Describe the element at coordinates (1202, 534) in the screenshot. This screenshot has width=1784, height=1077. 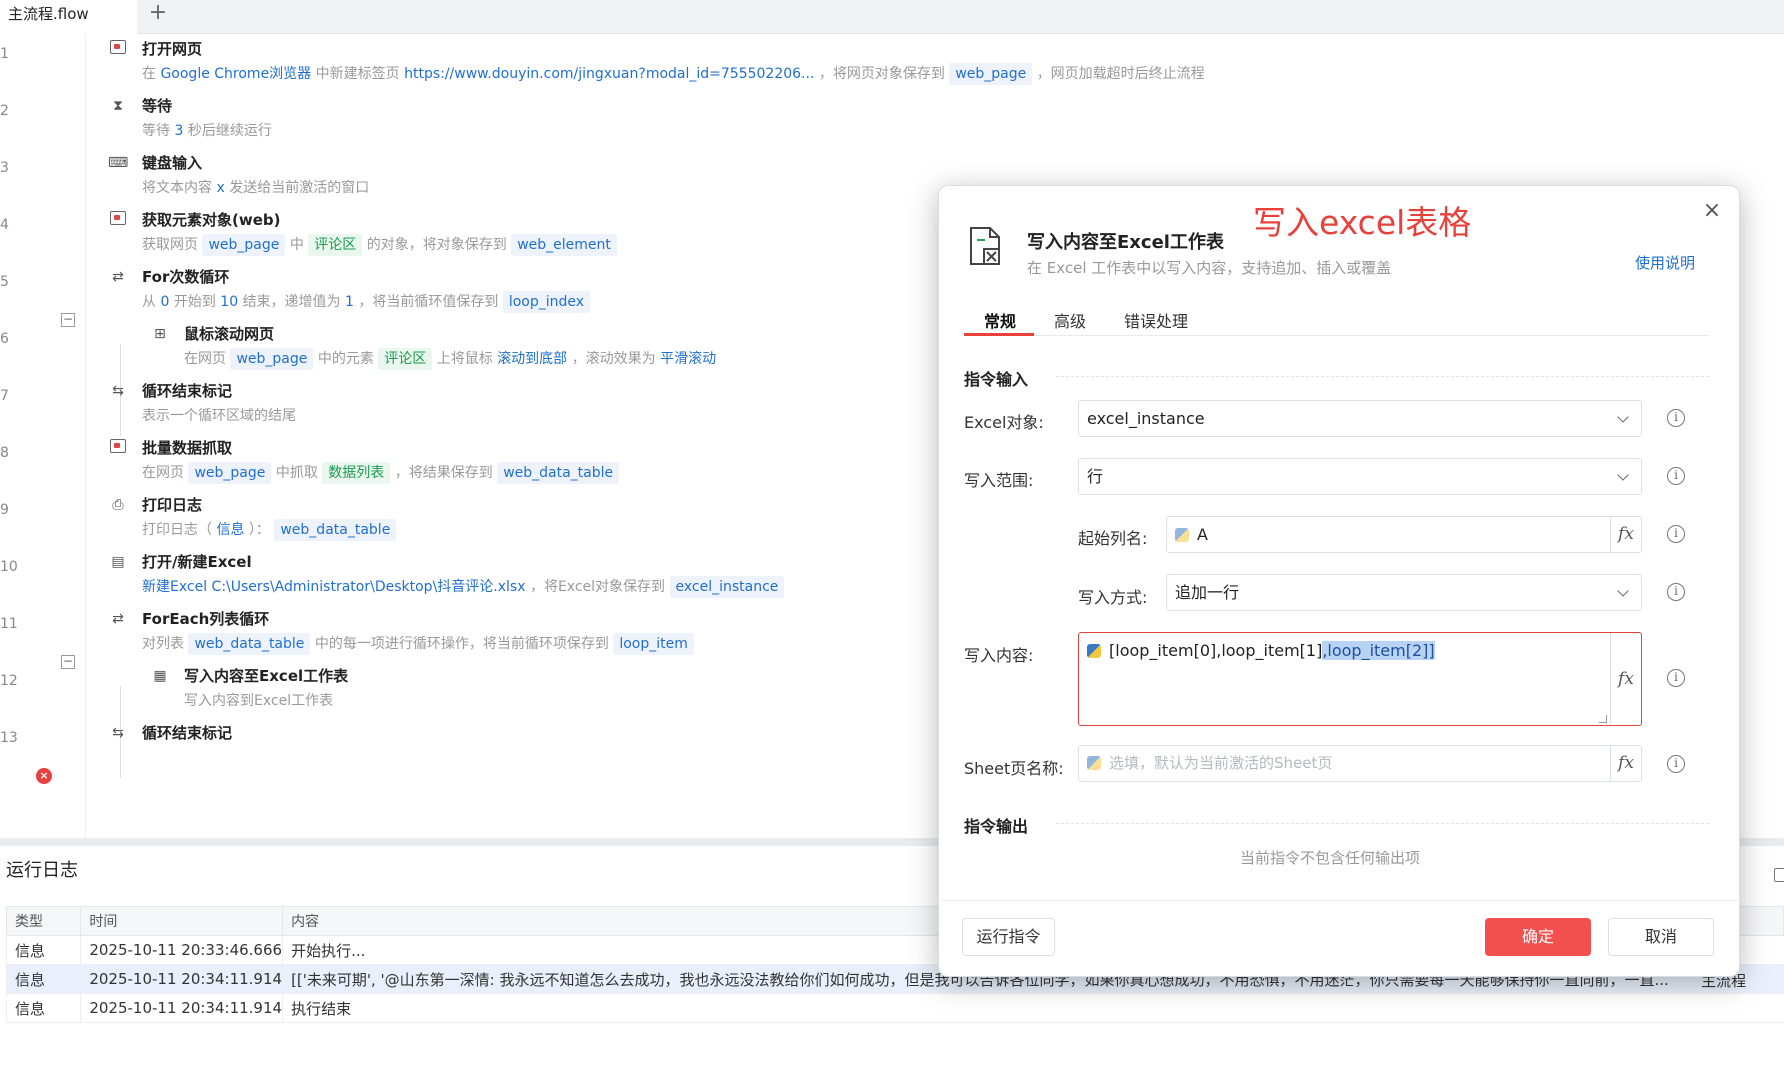
I see `start-column-value: A` at that location.